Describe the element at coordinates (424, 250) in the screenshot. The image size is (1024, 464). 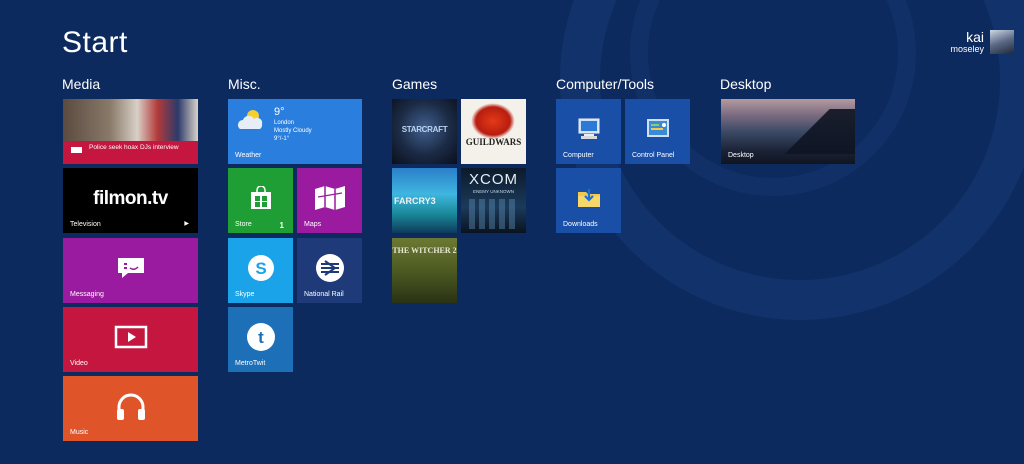
I see `witcher-logo: THE WITCHER 2` at that location.